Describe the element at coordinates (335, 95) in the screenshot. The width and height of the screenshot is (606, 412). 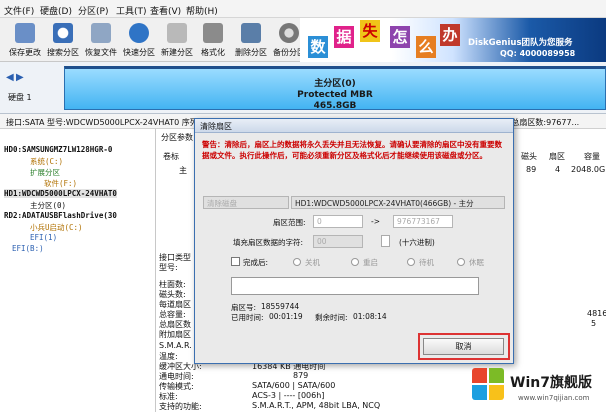
I see `partition-fs: Protected MBR` at that location.